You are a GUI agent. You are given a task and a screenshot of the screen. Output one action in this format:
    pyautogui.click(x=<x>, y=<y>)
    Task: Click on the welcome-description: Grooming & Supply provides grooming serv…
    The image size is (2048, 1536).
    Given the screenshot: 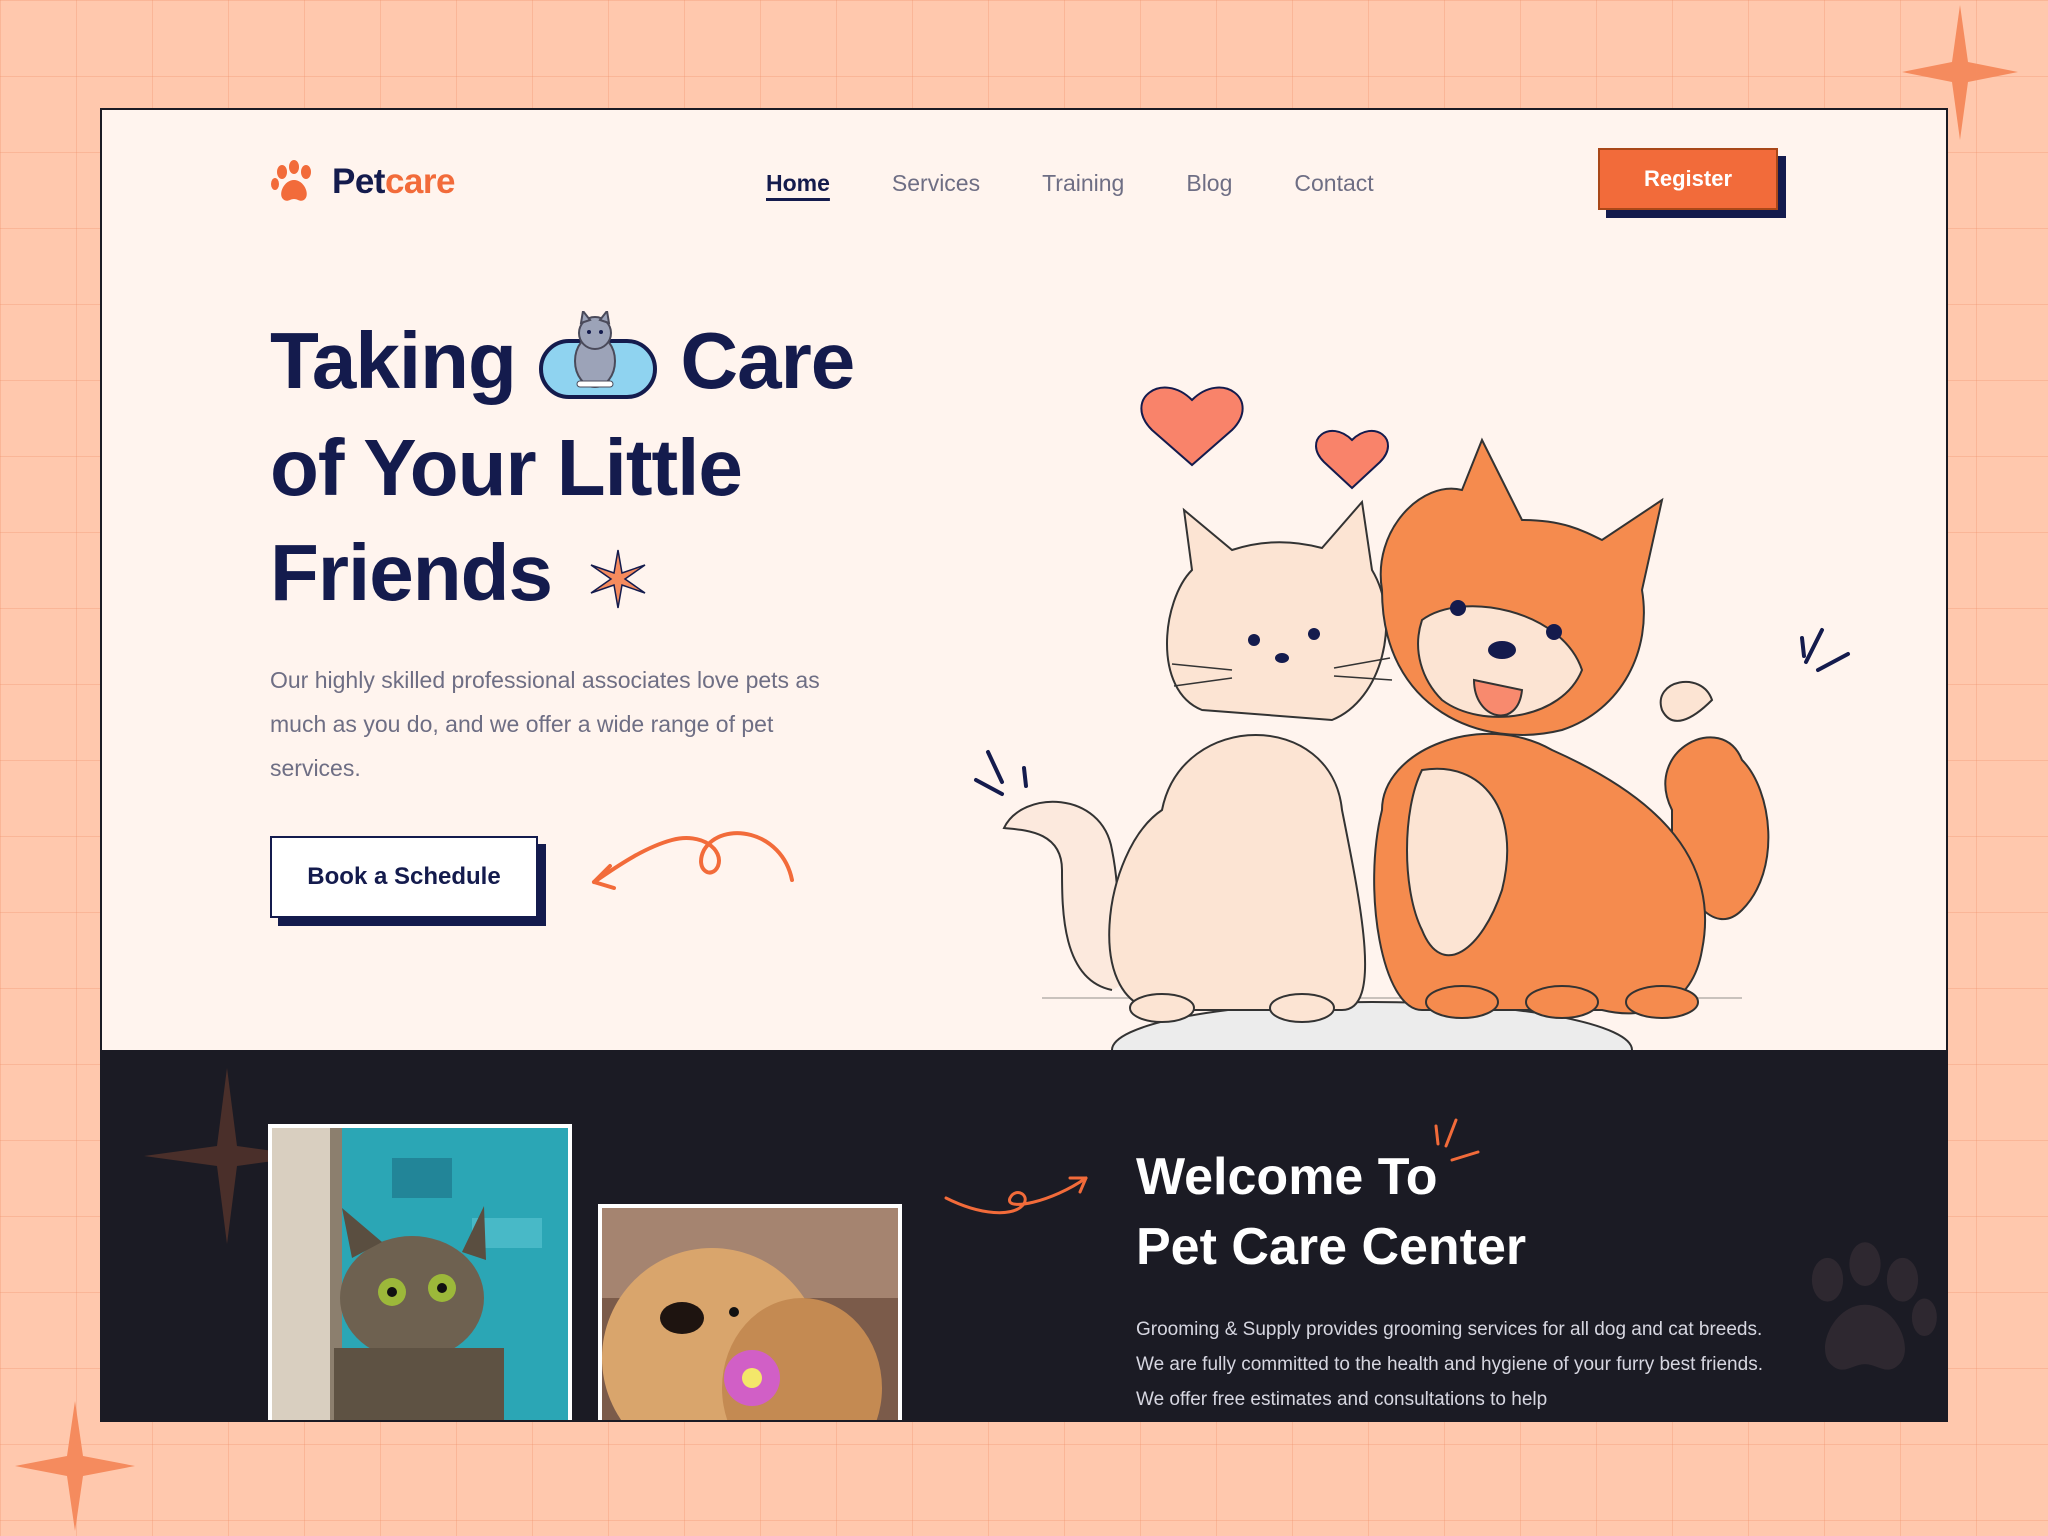 What is the action you would take?
    pyautogui.click(x=1449, y=1364)
    